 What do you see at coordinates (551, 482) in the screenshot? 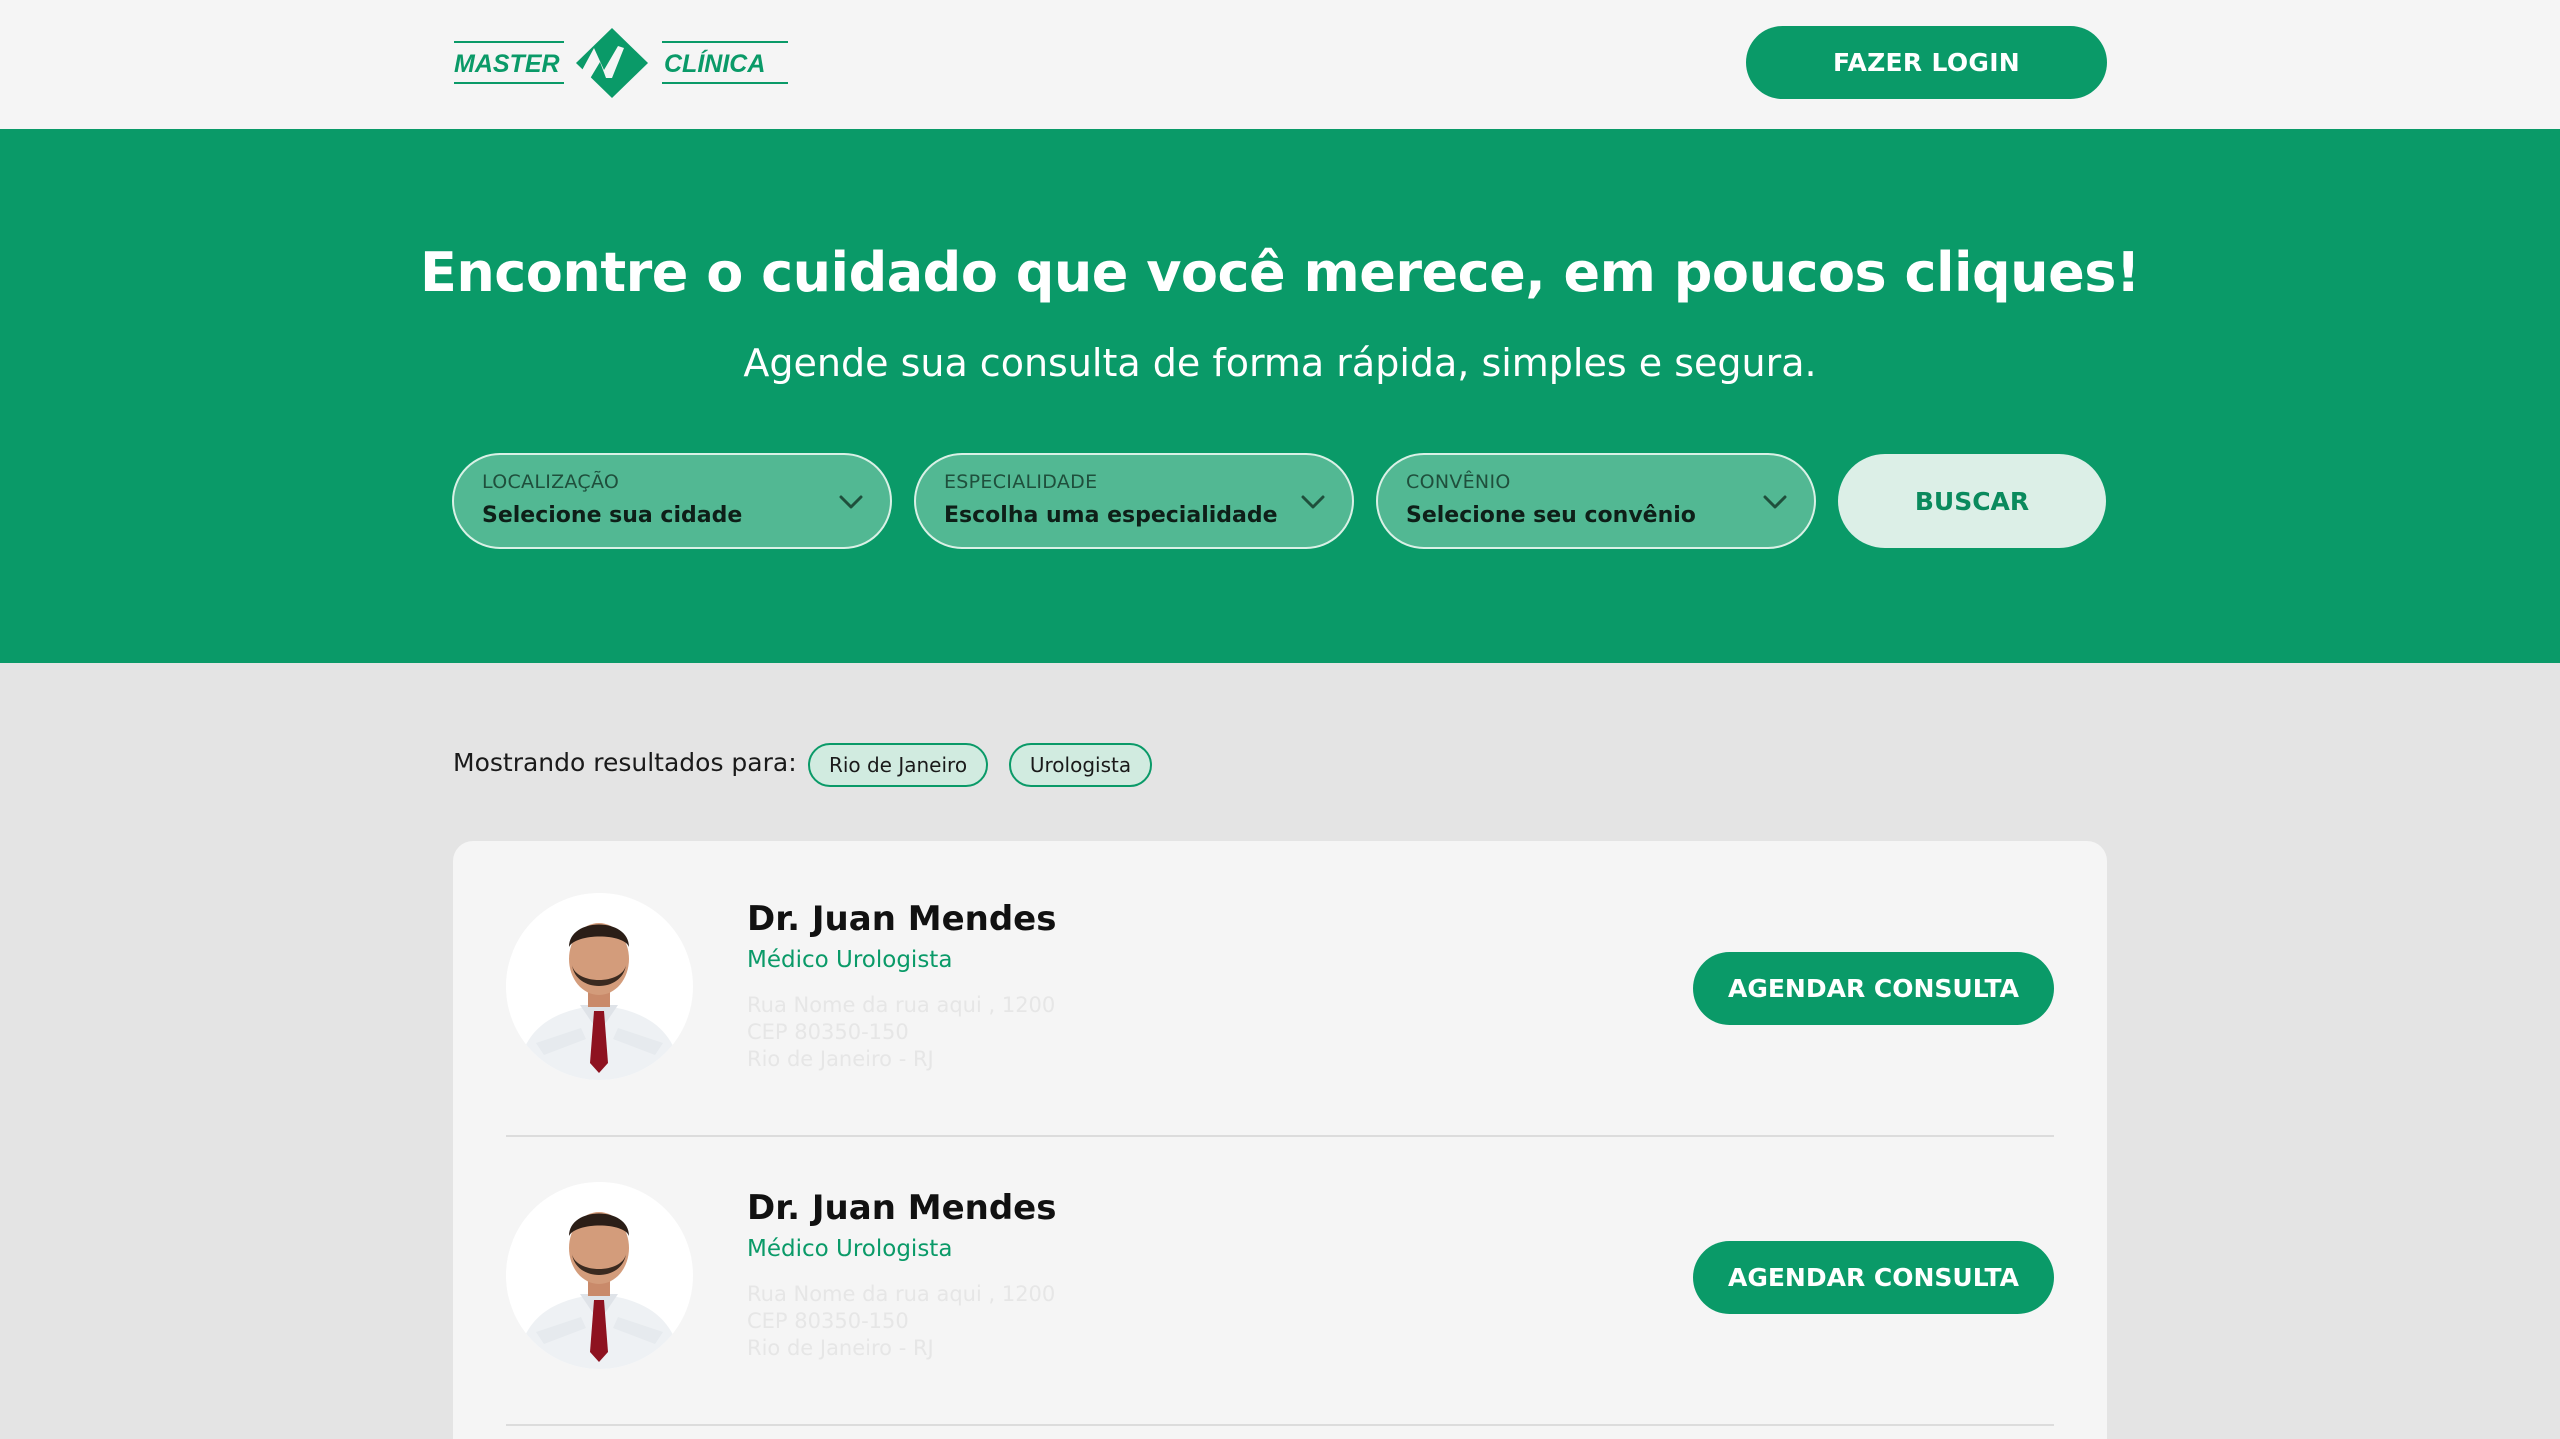
I see `location-select-label: LOCALIZAÇÃO` at bounding box center [551, 482].